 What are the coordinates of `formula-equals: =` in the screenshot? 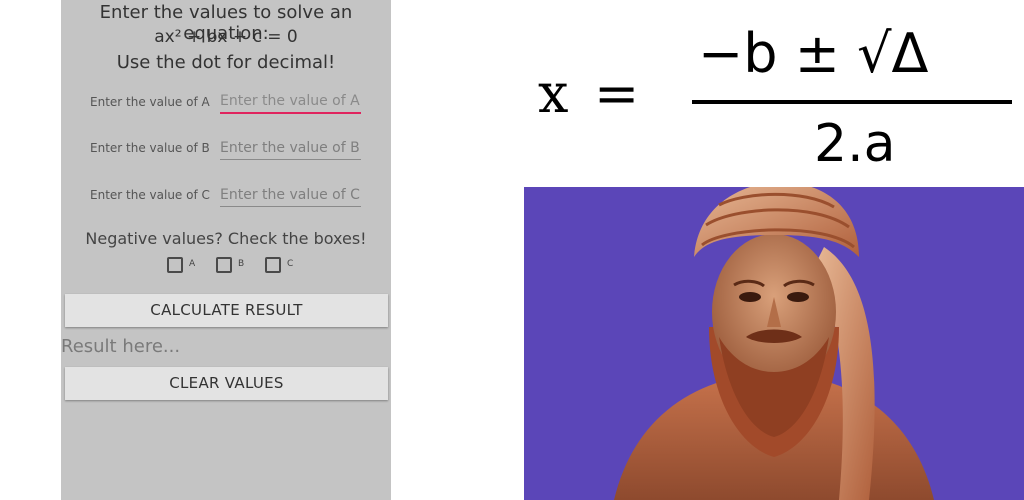 It's located at (617, 93).